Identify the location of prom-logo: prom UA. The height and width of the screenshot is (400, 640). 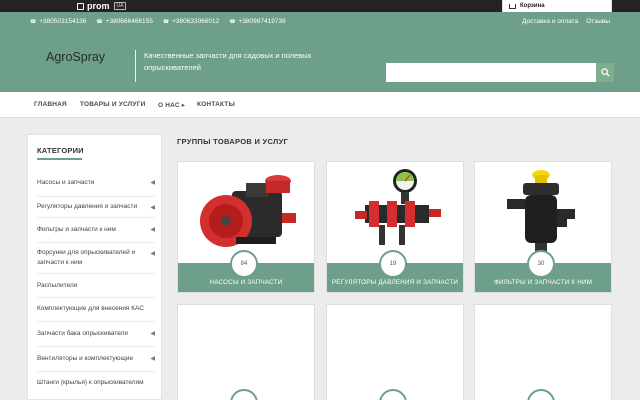
(102, 6).